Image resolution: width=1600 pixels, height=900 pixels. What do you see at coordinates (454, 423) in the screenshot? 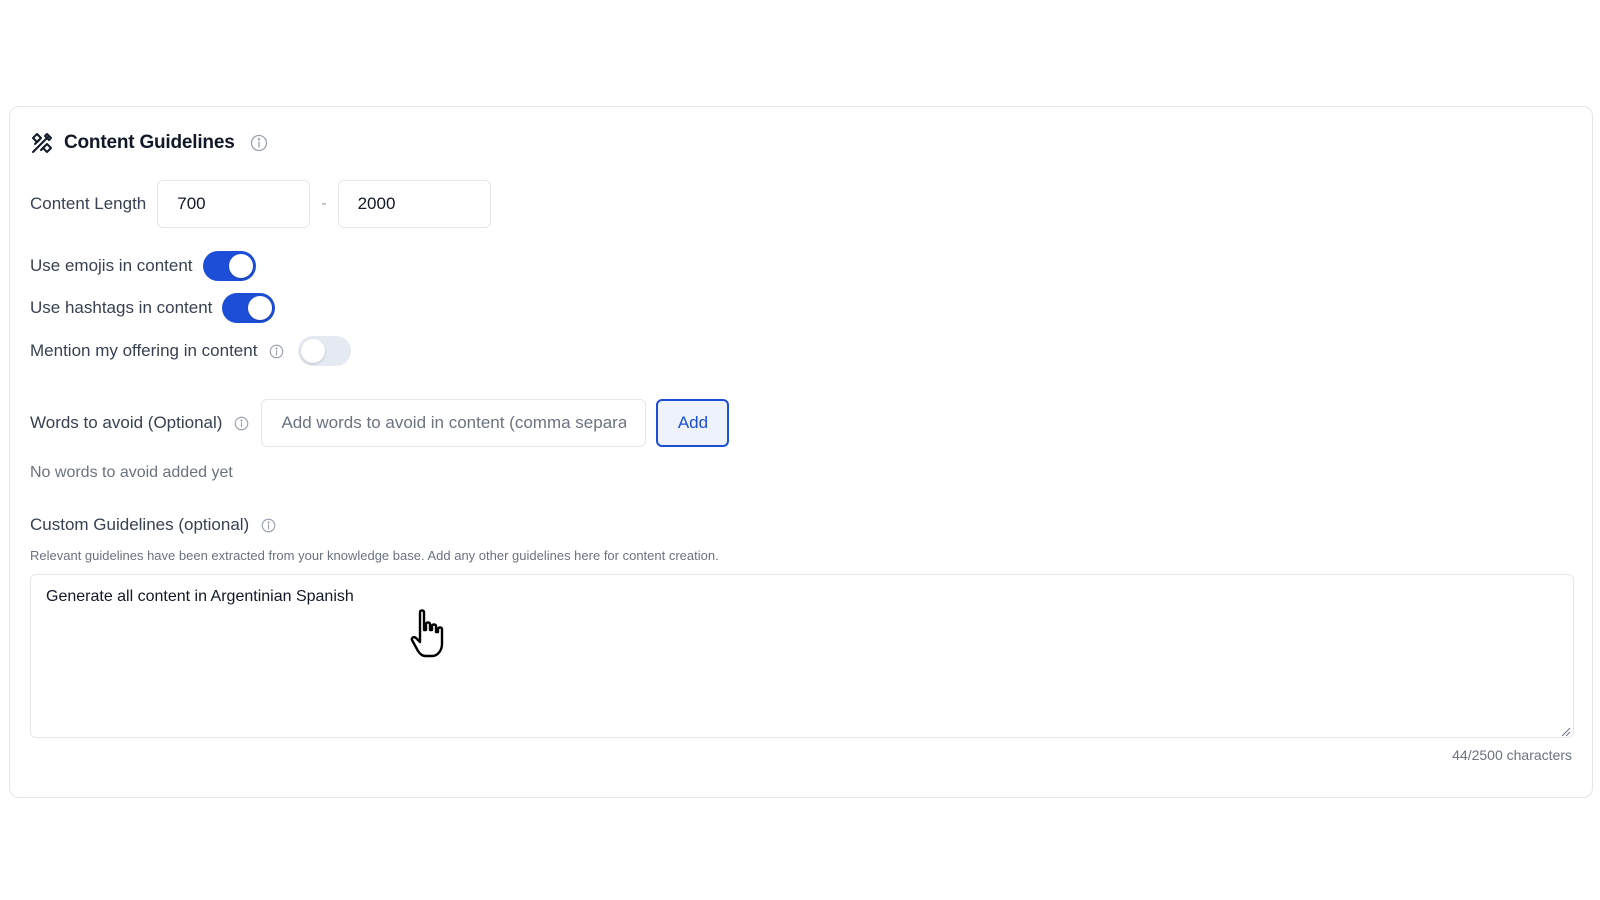
I see `words-to-avoid-input` at bounding box center [454, 423].